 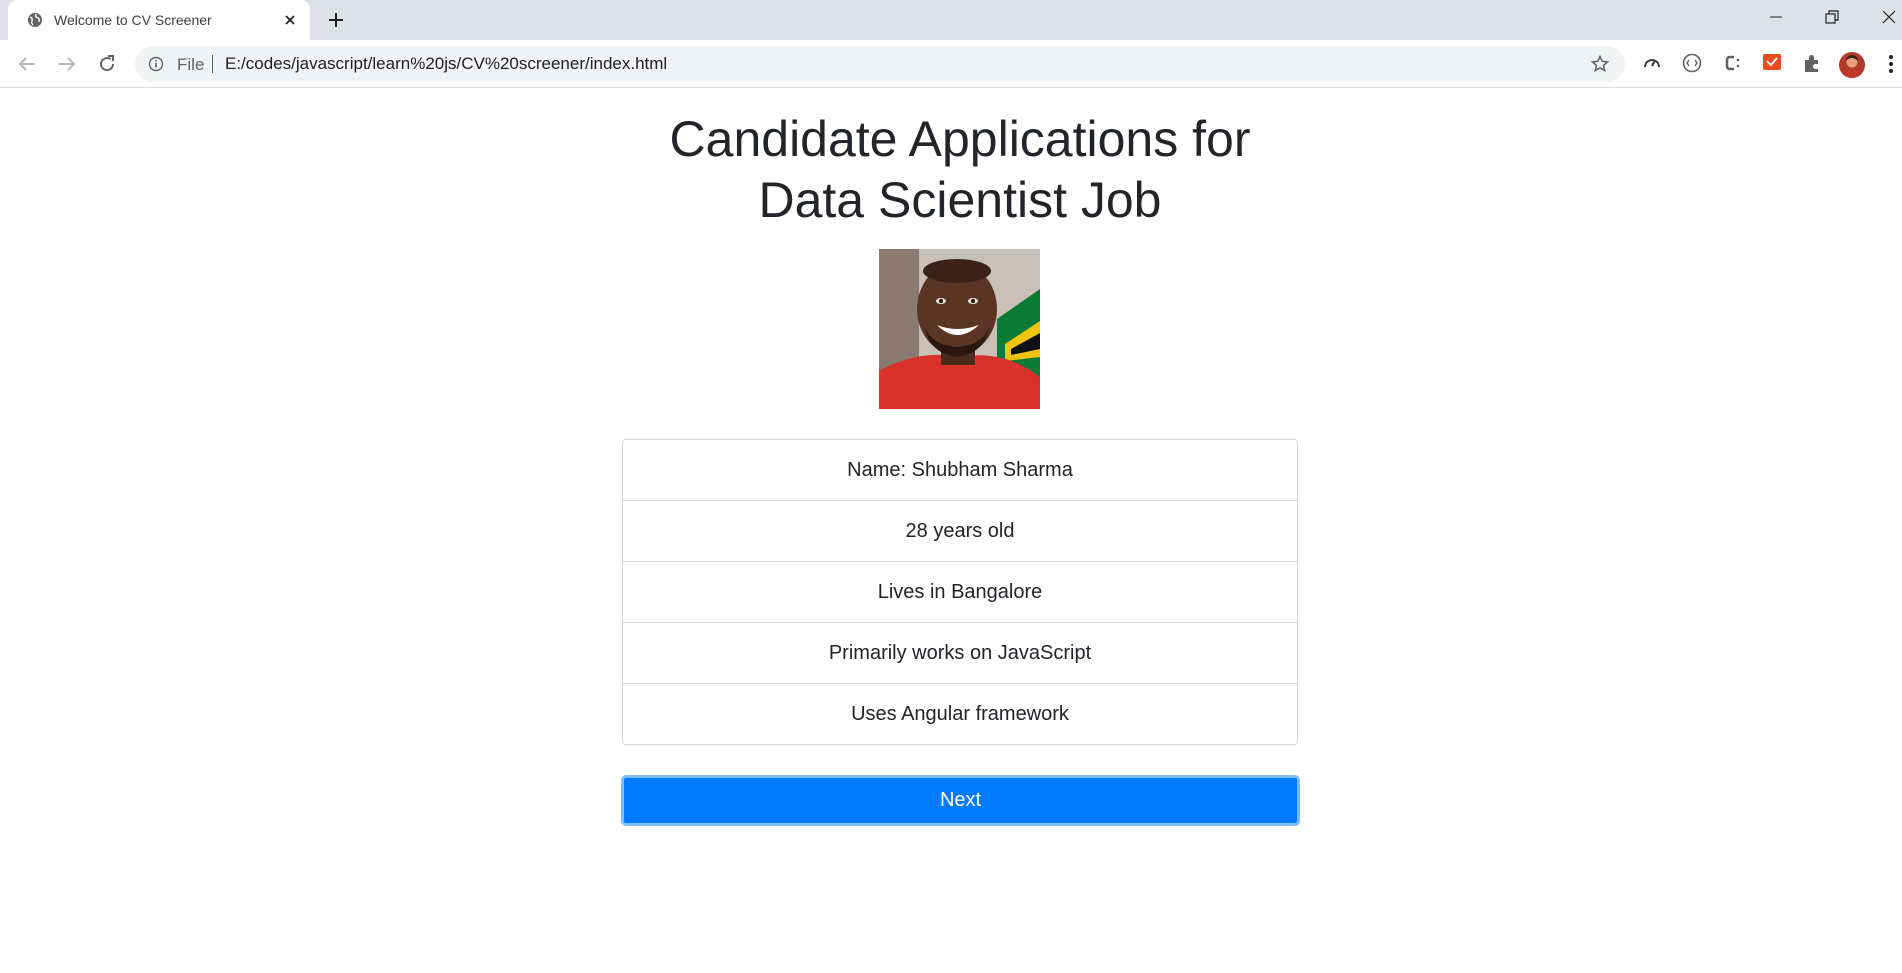 What do you see at coordinates (1889, 17) in the screenshot?
I see `window-close-icon` at bounding box center [1889, 17].